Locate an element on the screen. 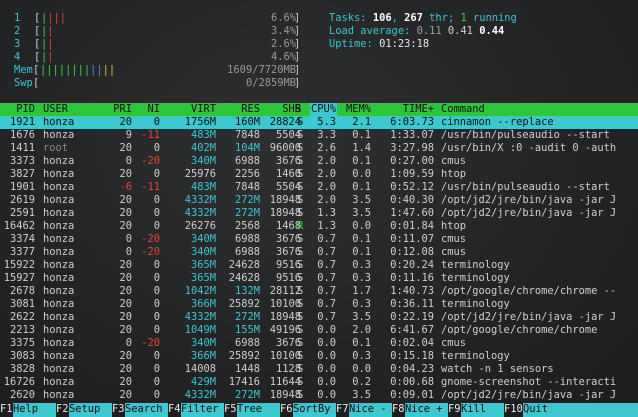 The image size is (638, 417). cell-res: 1448 is located at coordinates (247, 369).